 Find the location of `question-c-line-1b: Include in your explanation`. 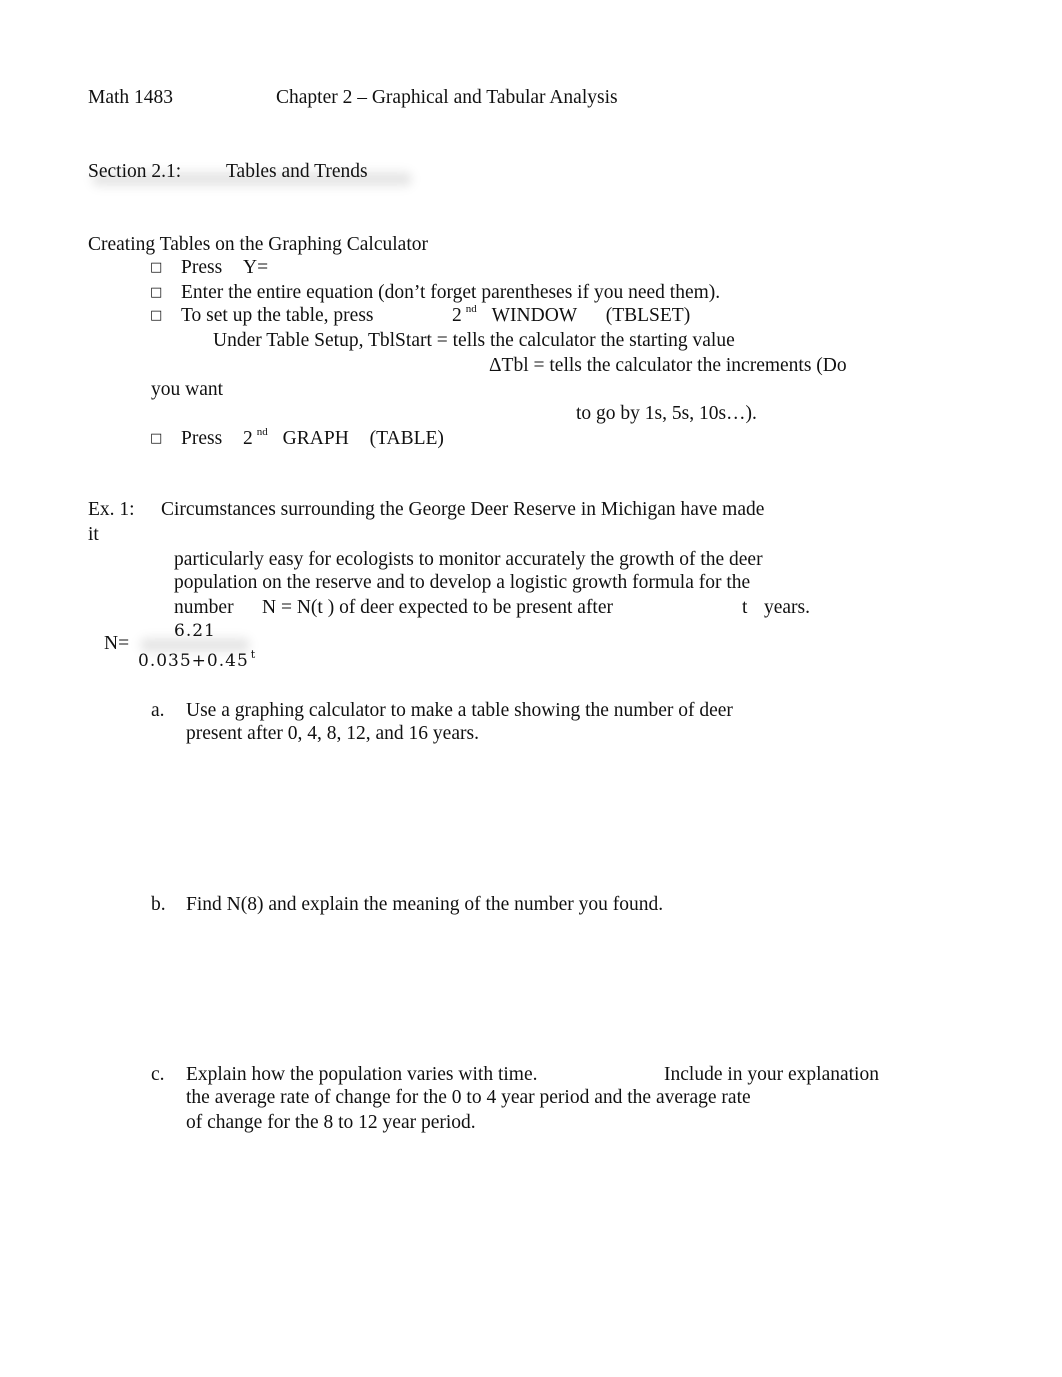

question-c-line-1b: Include in your explanation is located at coordinates (771, 1074).